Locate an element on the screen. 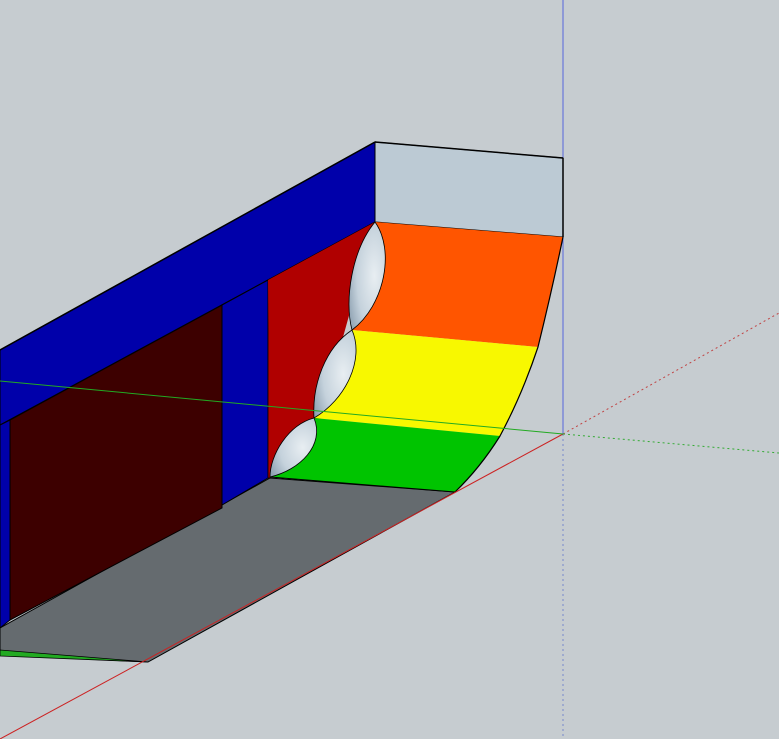 This screenshot has height=739, width=779. green-axis-dotted-line is located at coordinates (670, 443).